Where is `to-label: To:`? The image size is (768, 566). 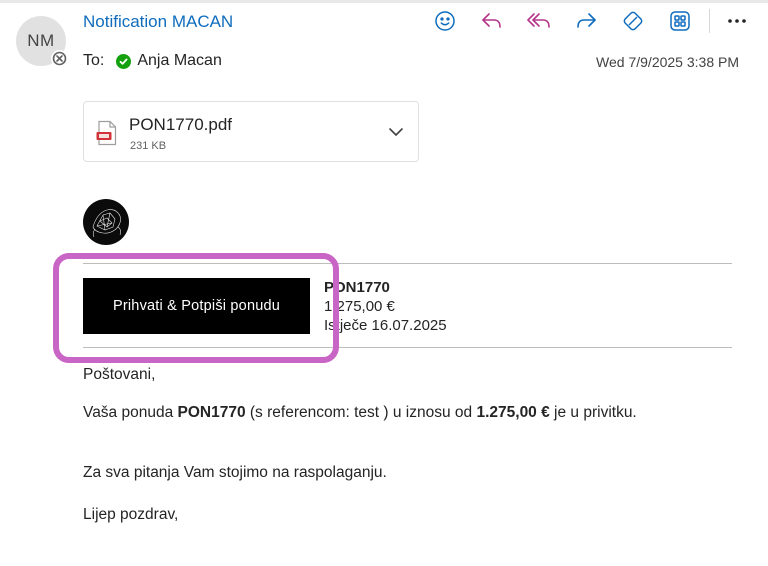
to-label: To: is located at coordinates (94, 60).